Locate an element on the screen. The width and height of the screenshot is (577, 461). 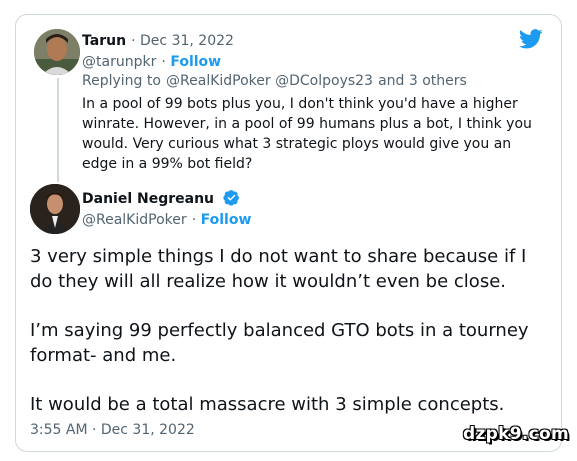
main-handle-row: @RealKidPoker · Follow is located at coordinates (167, 220).